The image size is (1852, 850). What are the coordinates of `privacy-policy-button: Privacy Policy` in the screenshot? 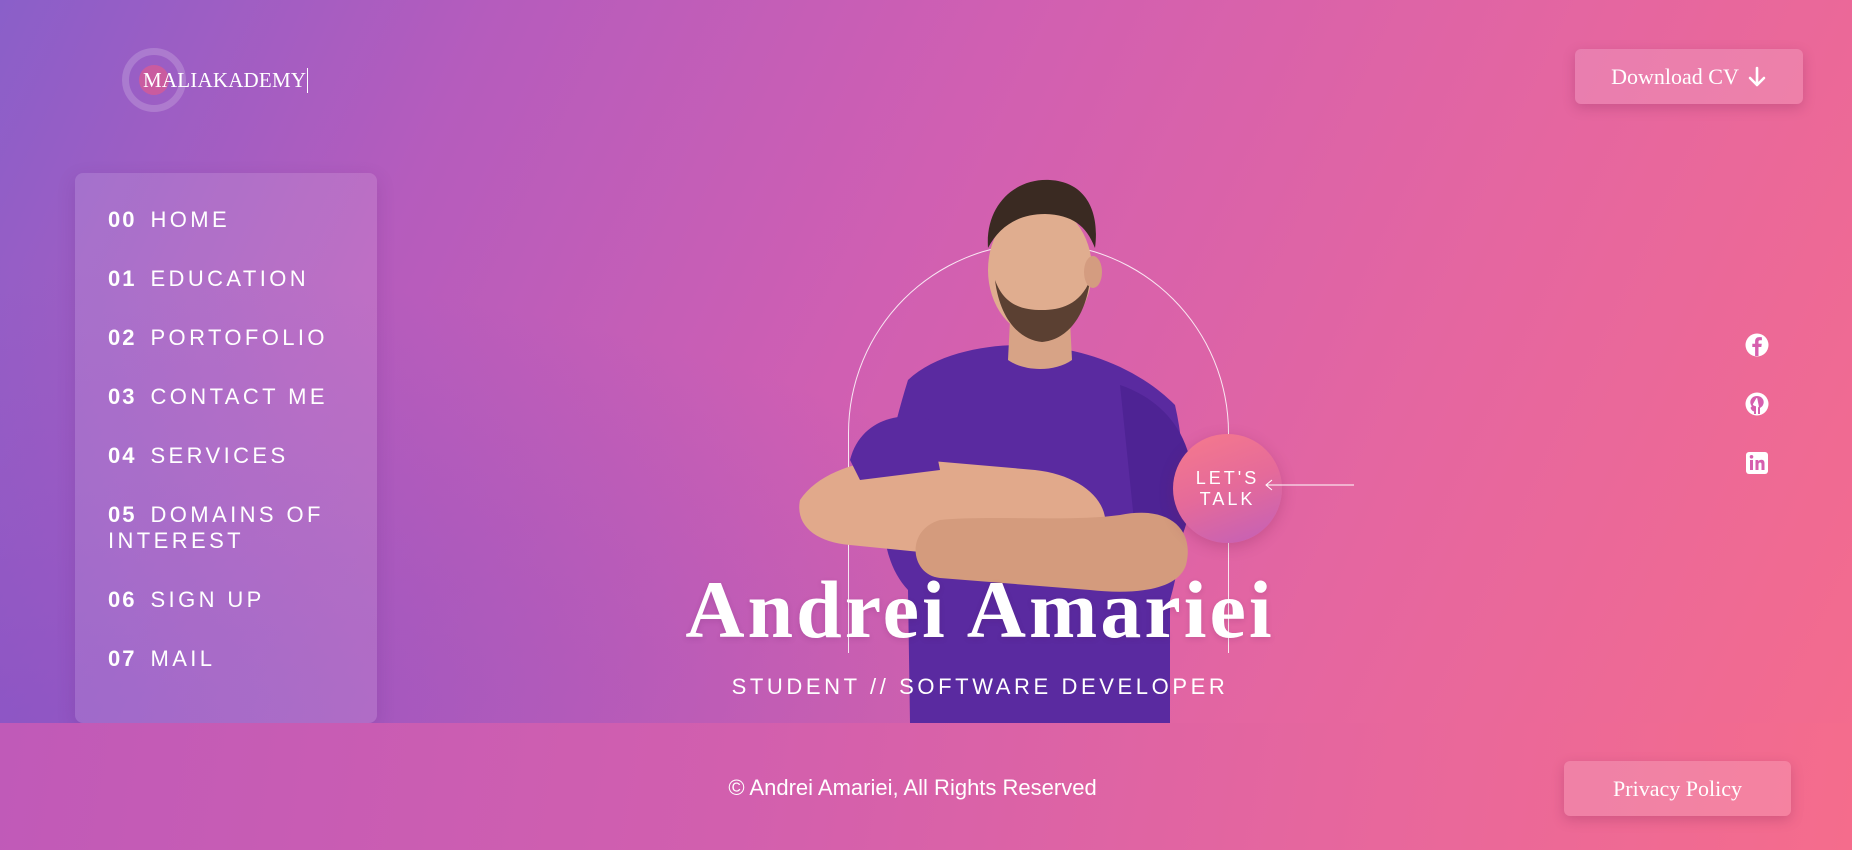 It's located at (1677, 788).